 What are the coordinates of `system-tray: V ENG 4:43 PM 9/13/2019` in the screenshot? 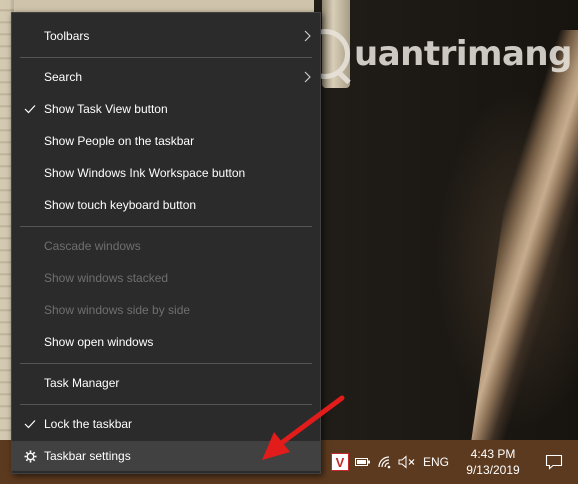 It's located at (452, 462).